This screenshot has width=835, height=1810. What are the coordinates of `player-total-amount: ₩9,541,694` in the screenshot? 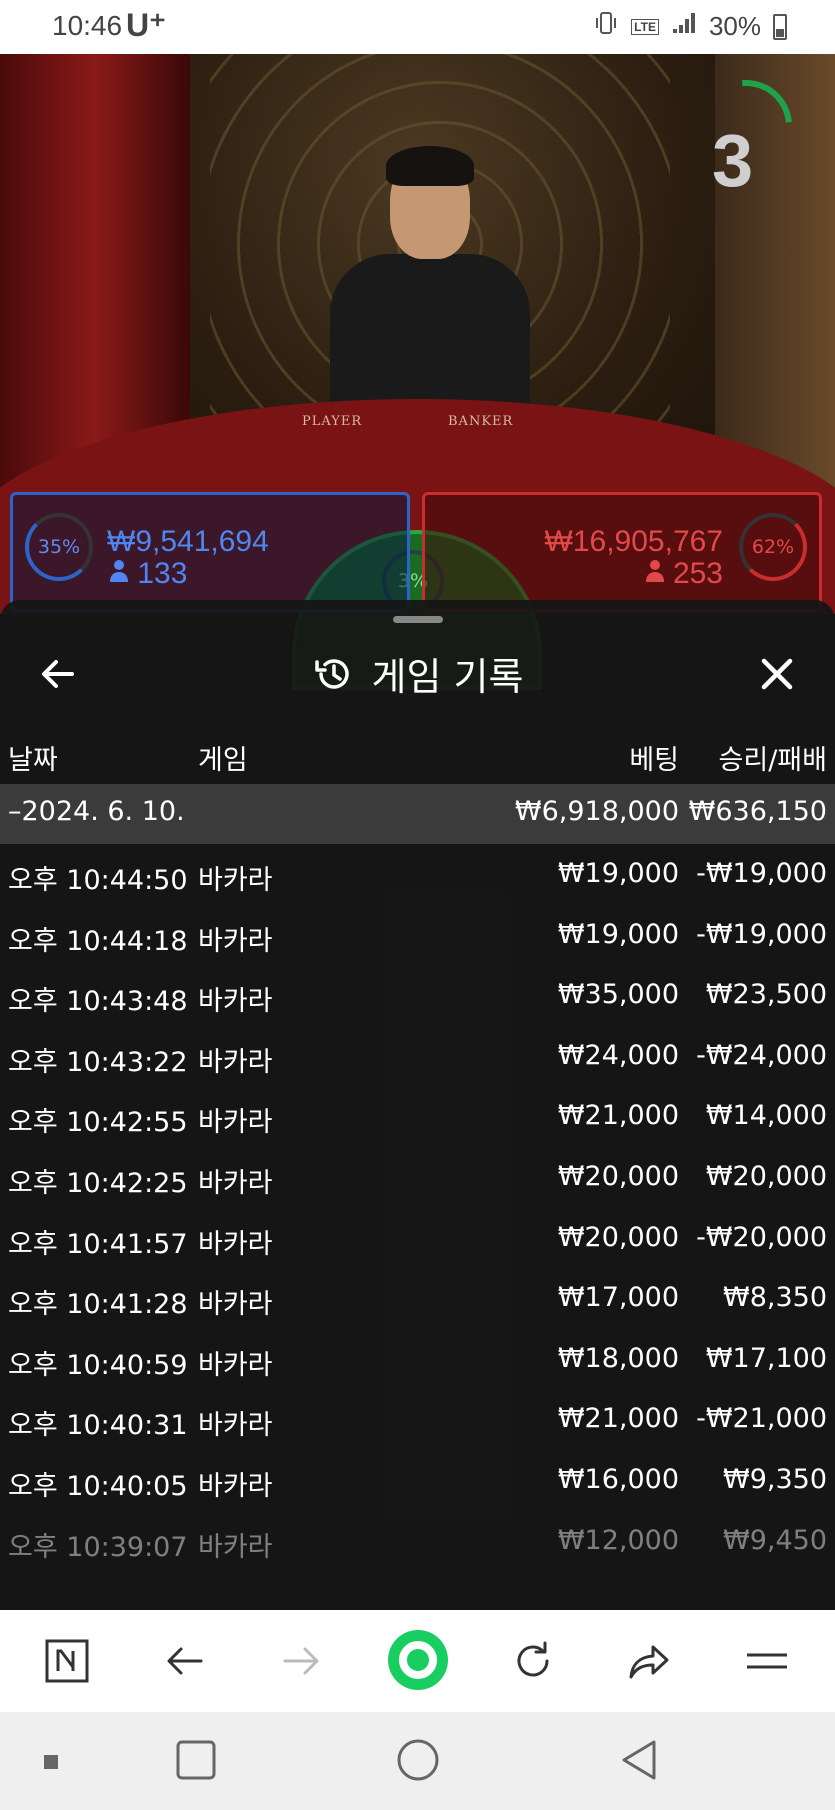 It's located at (188, 541).